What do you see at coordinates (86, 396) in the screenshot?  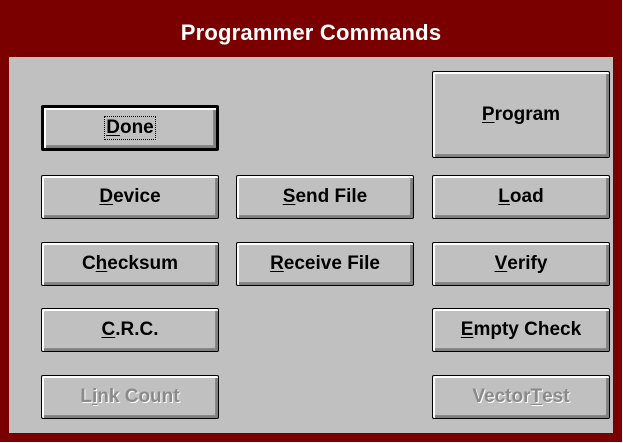 I see `link-count-button-pre: L` at bounding box center [86, 396].